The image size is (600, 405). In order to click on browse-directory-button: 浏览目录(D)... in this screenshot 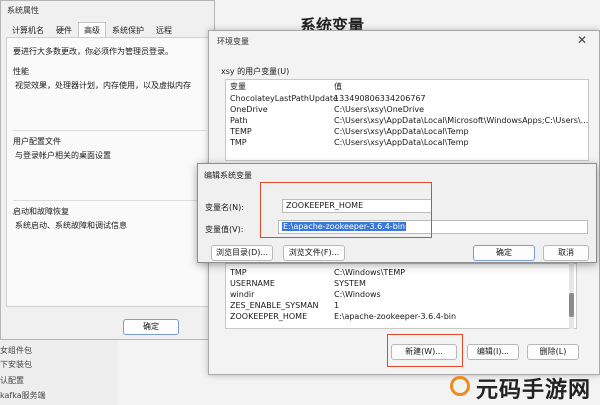, I will do `click(242, 253)`.